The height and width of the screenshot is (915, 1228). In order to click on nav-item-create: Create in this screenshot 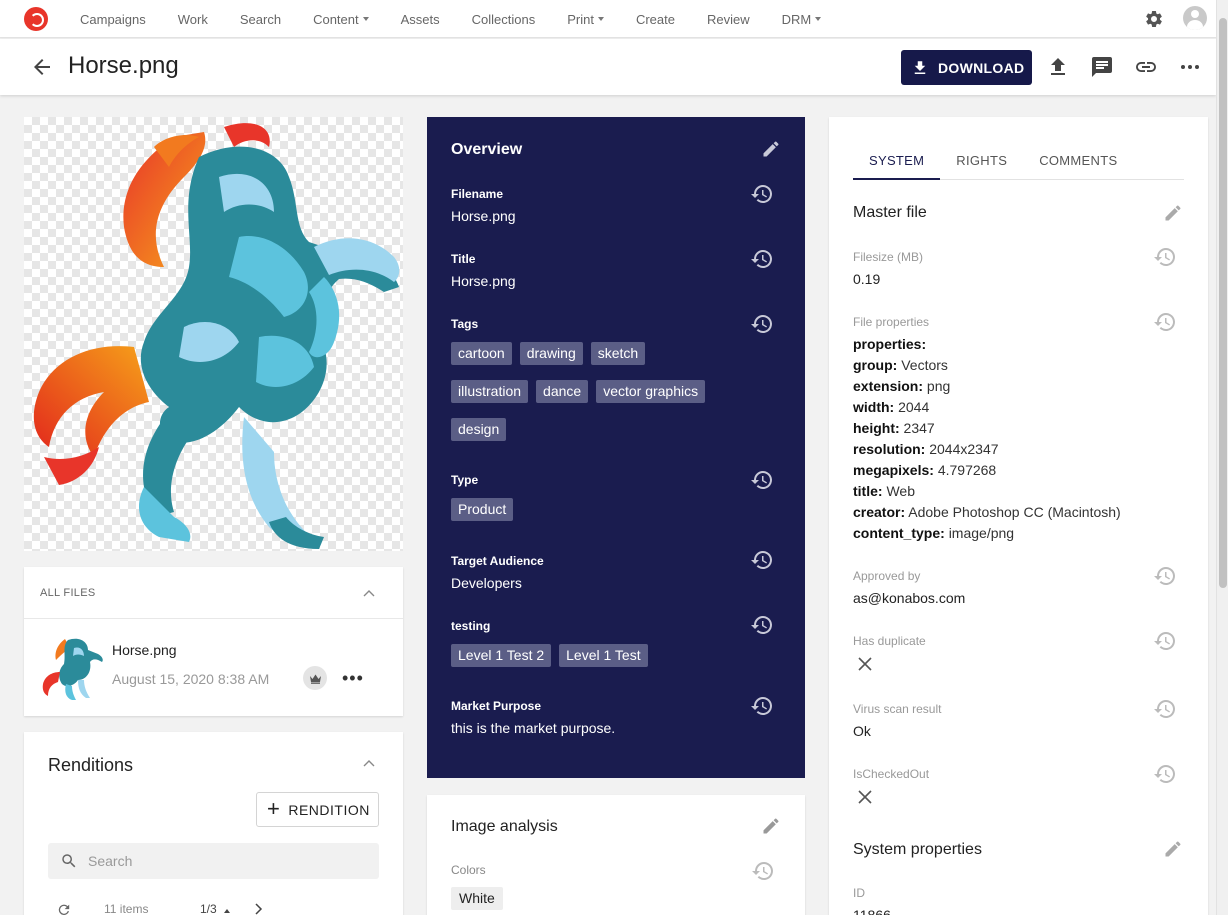, I will do `click(655, 19)`.